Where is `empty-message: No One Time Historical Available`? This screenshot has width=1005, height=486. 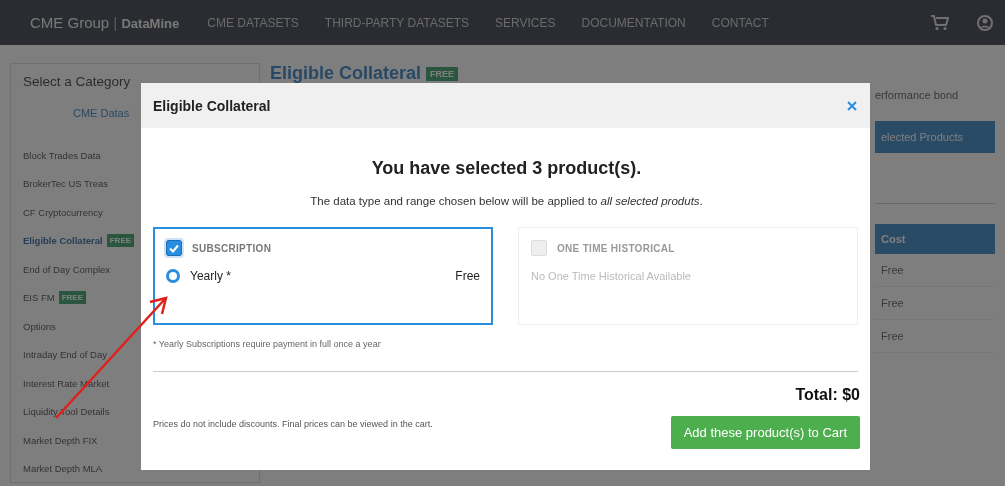 empty-message: No One Time Historical Available is located at coordinates (611, 276).